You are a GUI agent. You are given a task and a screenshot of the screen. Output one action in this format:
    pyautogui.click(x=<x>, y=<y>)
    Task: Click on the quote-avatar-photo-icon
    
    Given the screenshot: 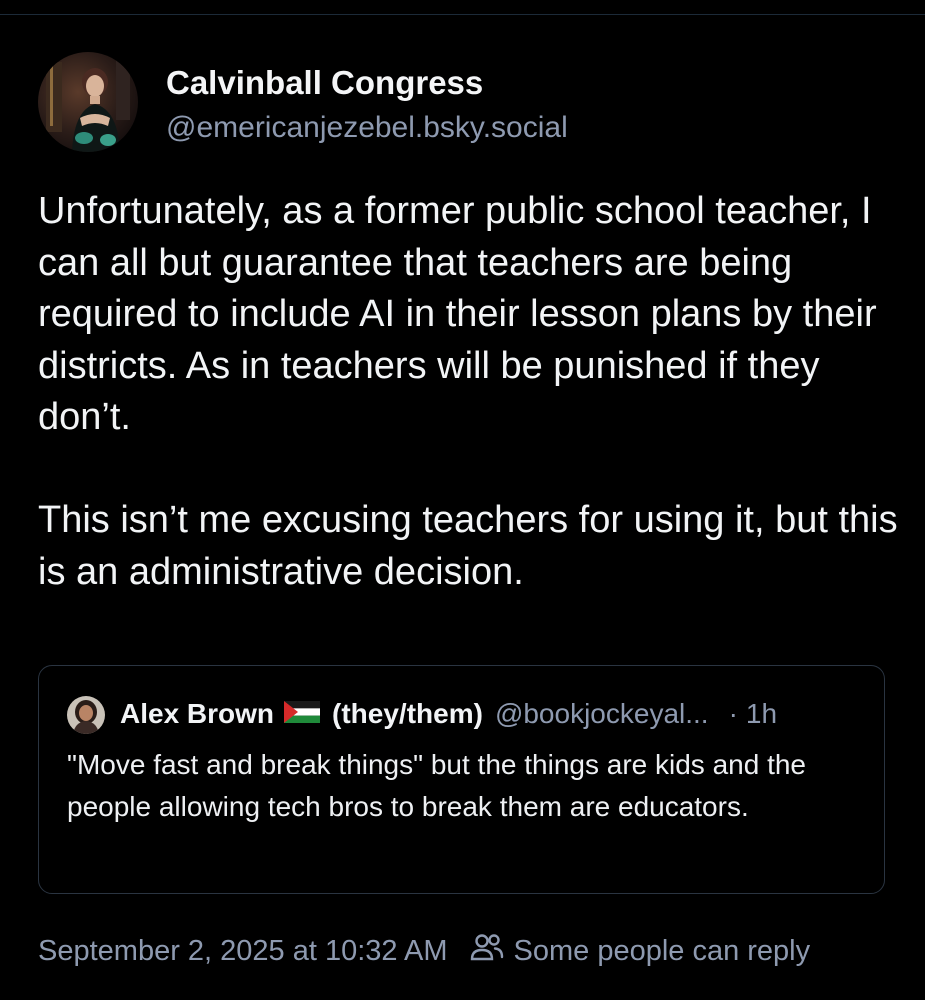 What is the action you would take?
    pyautogui.click(x=86, y=715)
    